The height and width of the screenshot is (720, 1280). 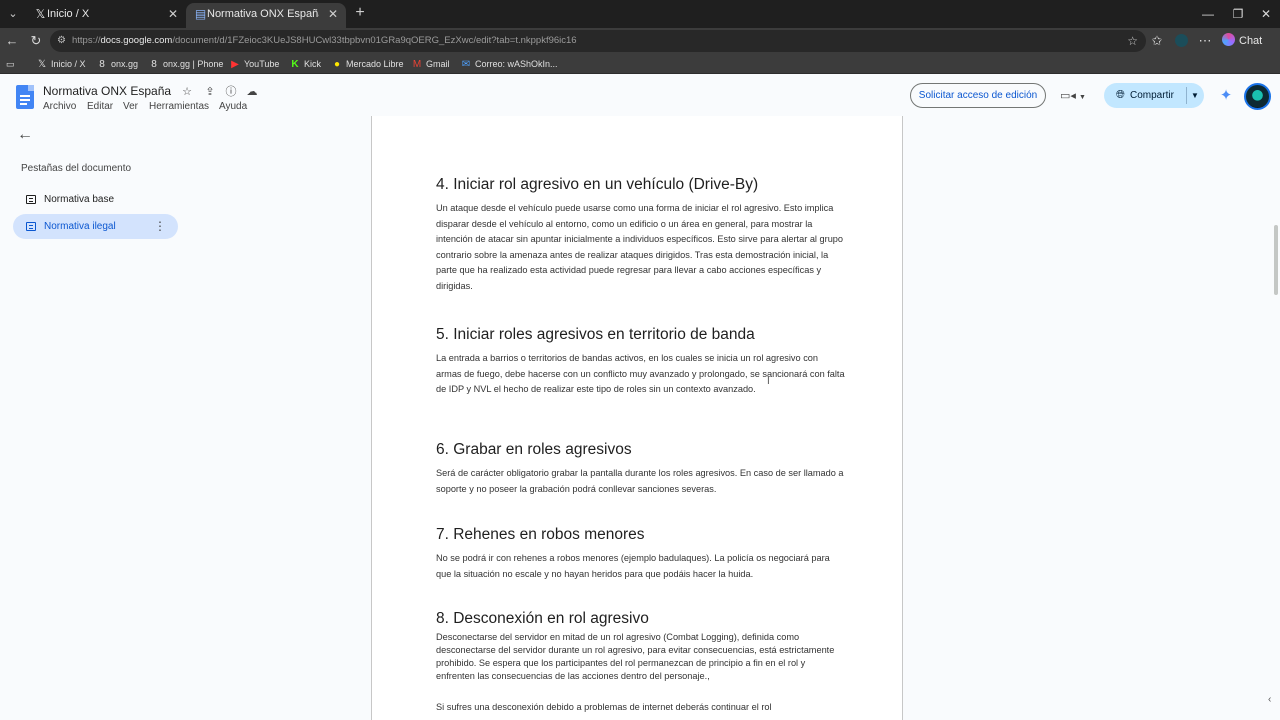 I want to click on youtube-icon: ▶, so click(x=235, y=64).